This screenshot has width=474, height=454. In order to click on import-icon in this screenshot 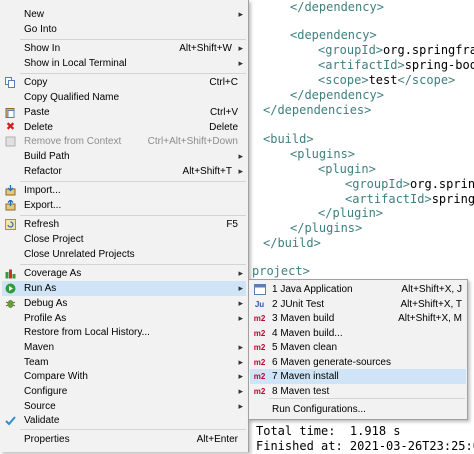, I will do `click(10, 190)`.